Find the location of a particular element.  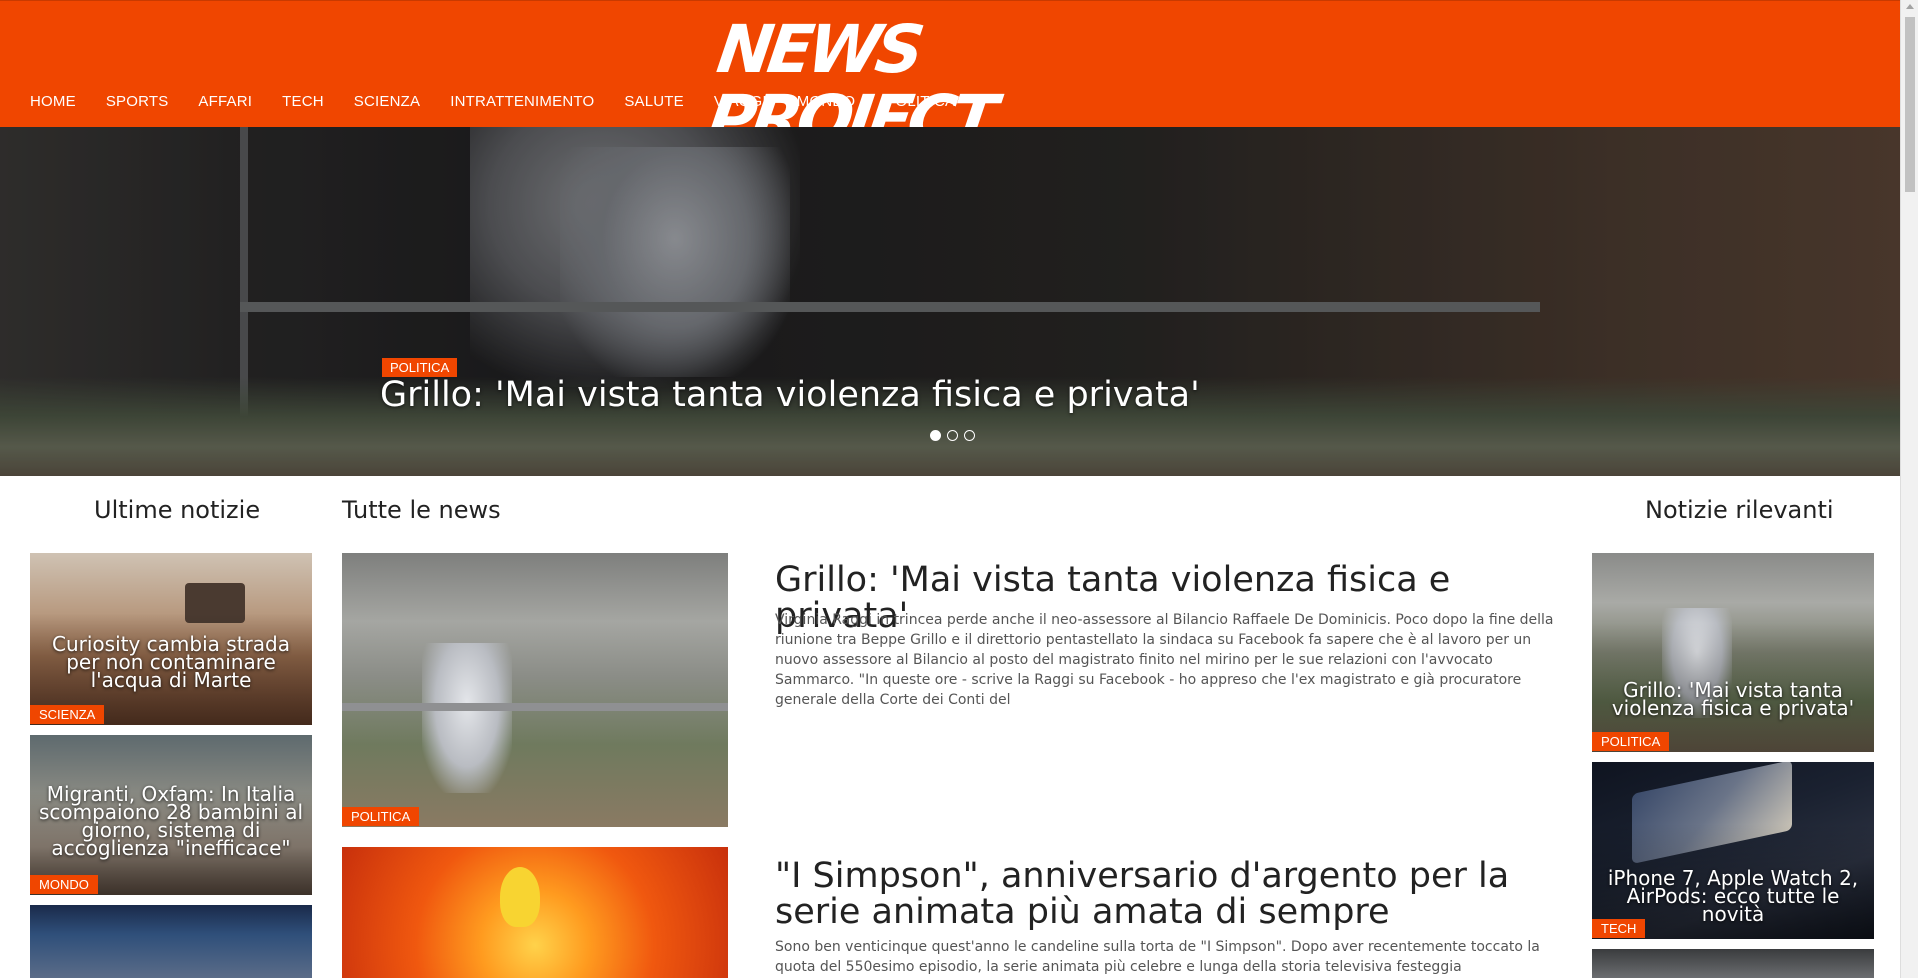

grillo-image is located at coordinates (535, 690).